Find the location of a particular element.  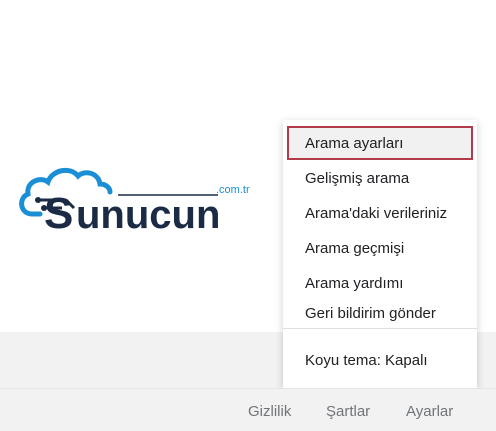

menu-item-send-feedback: Geri bildirim gönder is located at coordinates (380, 314).